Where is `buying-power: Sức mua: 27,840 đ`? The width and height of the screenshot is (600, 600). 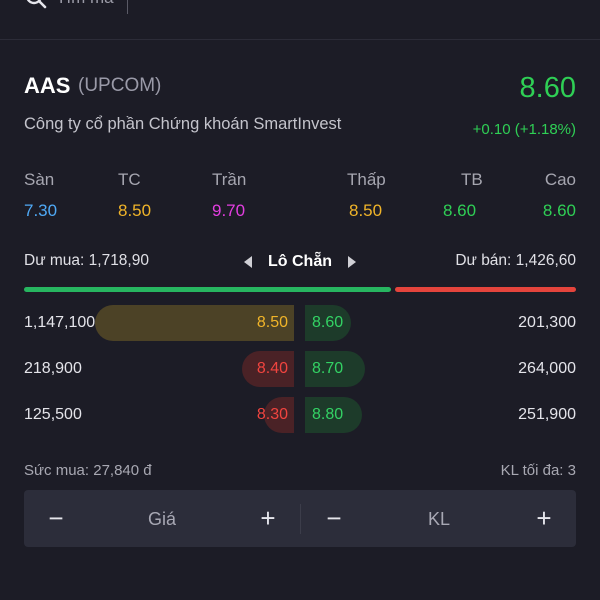 buying-power: Sức mua: 27,840 đ is located at coordinates (88, 470).